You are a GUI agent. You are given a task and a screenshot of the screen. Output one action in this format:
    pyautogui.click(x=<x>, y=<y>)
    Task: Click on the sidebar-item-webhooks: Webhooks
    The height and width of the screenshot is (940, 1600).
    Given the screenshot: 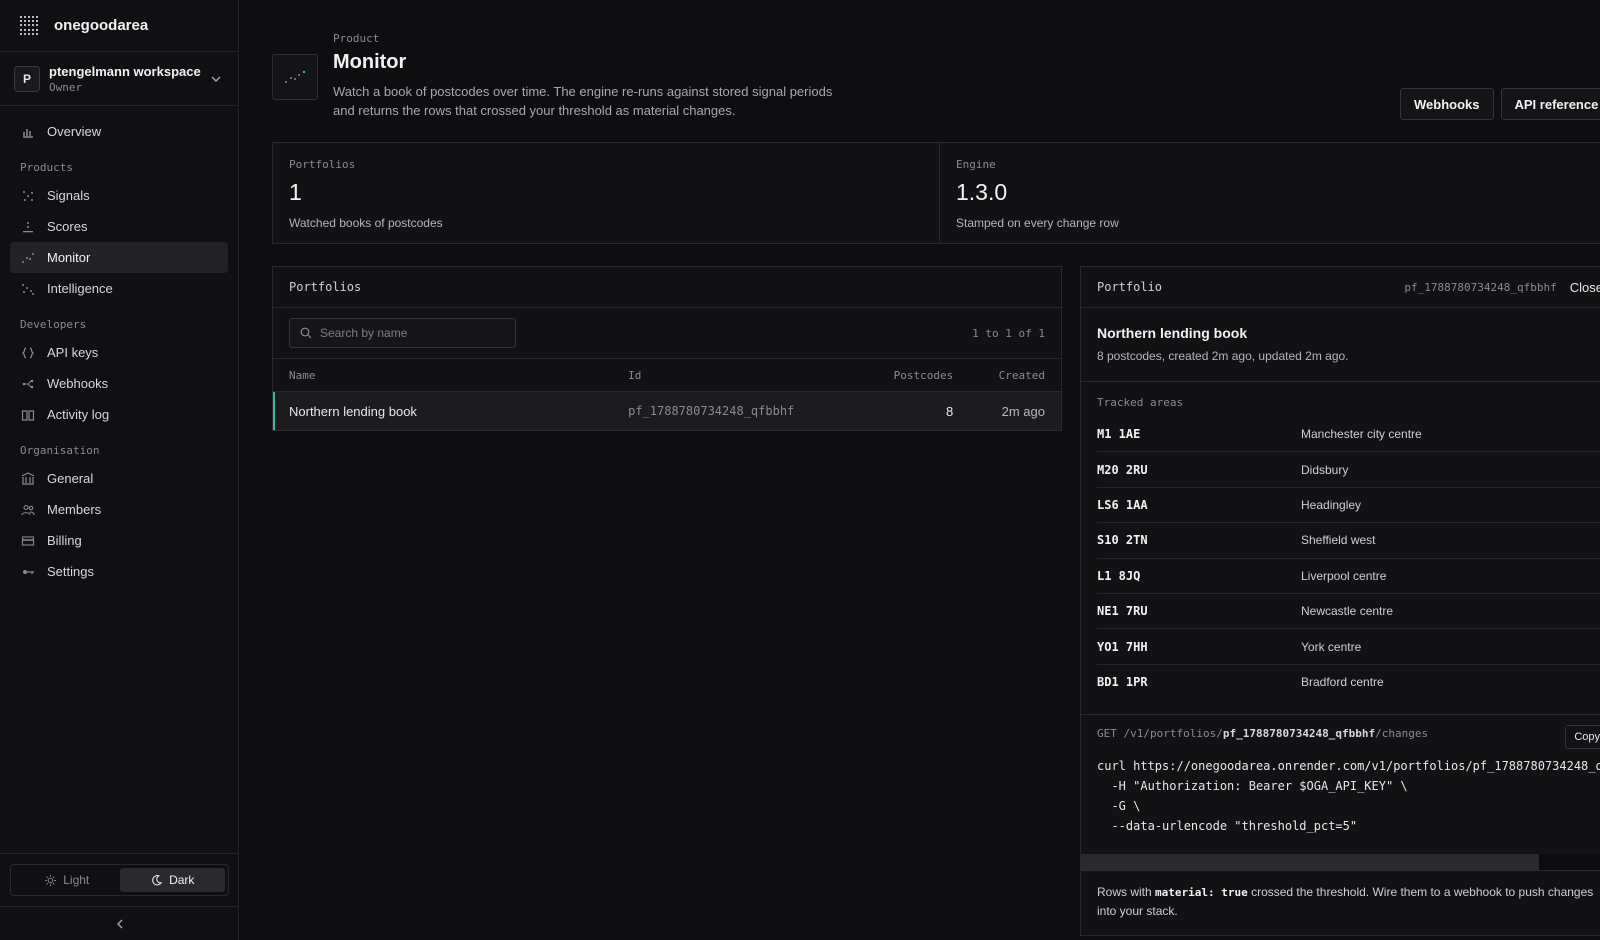 What is the action you would take?
    pyautogui.click(x=119, y=383)
    